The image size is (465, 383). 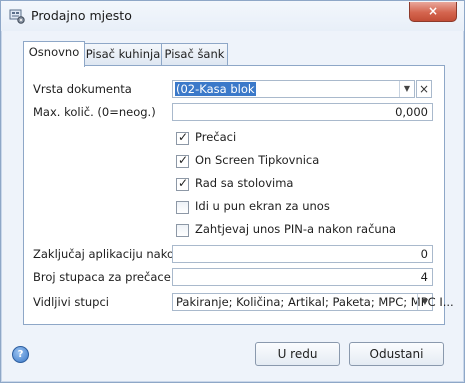 What do you see at coordinates (244, 183) in the screenshot?
I see `checkbox-rad-sa-stolovima-label: Rad sa stolovima` at bounding box center [244, 183].